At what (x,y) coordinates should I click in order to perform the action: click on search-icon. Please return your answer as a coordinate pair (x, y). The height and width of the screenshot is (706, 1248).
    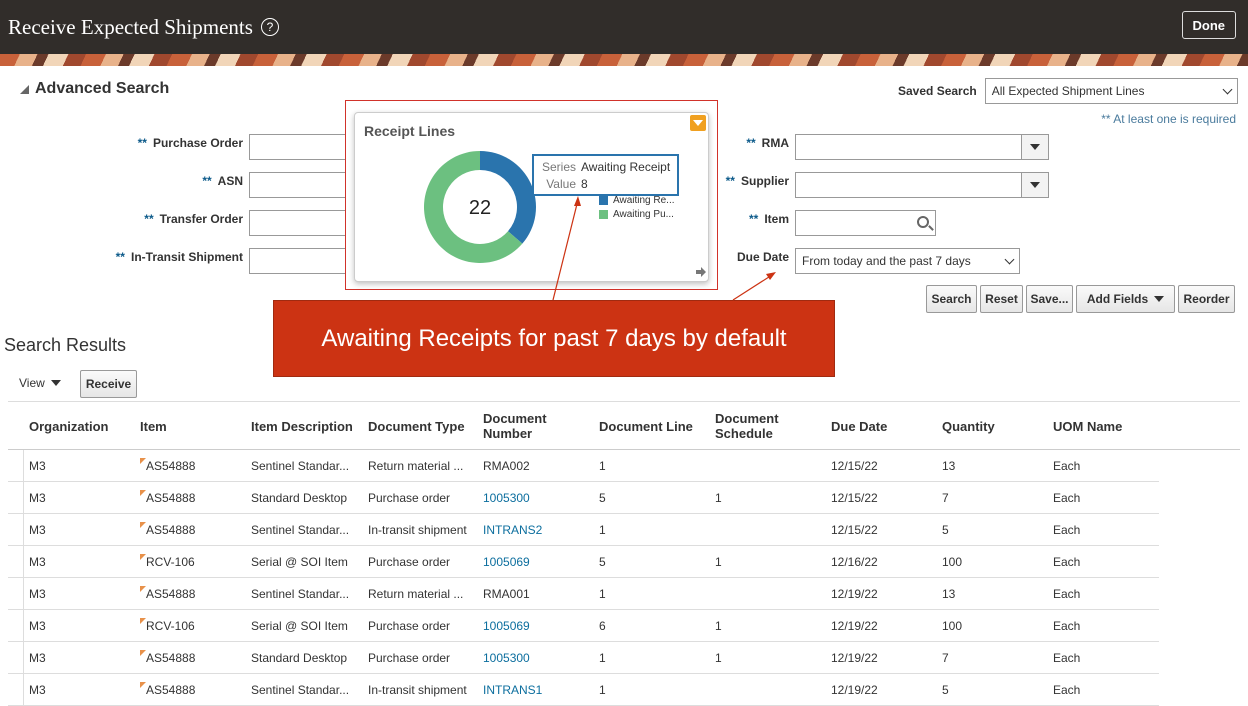
    Looking at the image, I should click on (923, 222).